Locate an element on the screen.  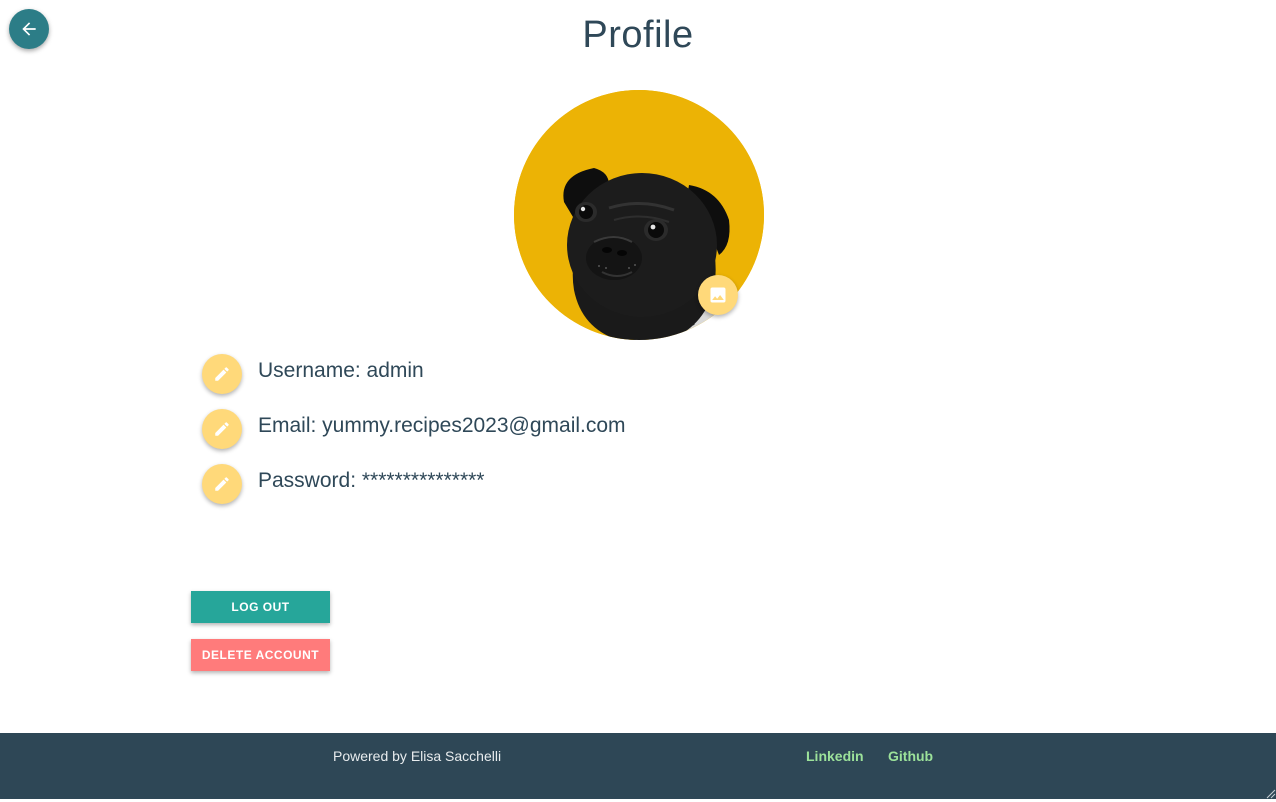
profile-row-password: Password: *************** is located at coordinates (414, 484).